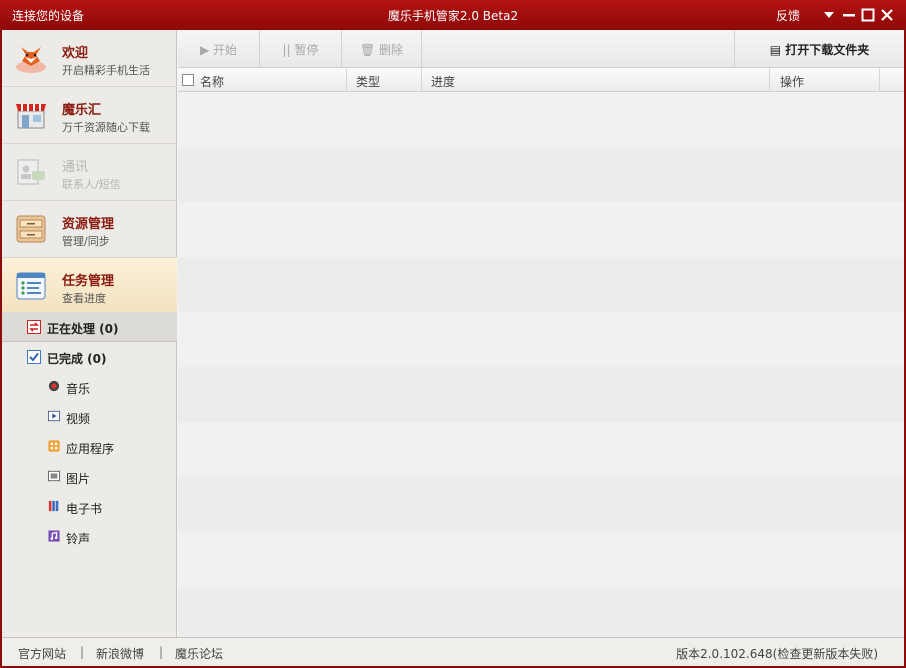 The width and height of the screenshot is (906, 668). What do you see at coordinates (849, 15) in the screenshot?
I see `minimize-icon` at bounding box center [849, 15].